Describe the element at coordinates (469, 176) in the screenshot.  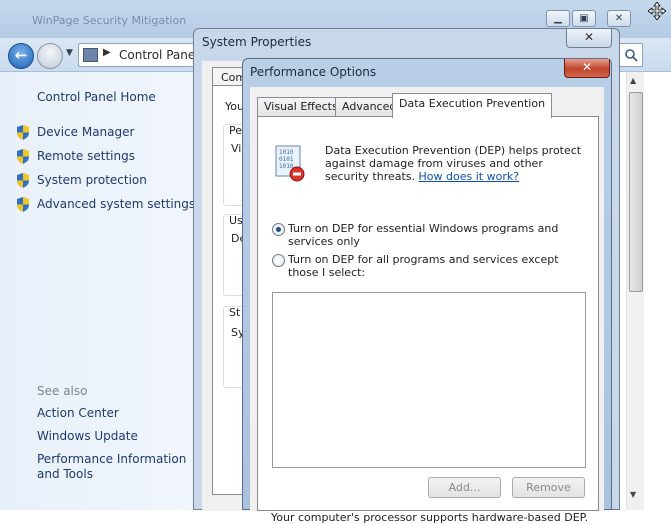
I see `how-does-it-work-link: How does it work?` at that location.